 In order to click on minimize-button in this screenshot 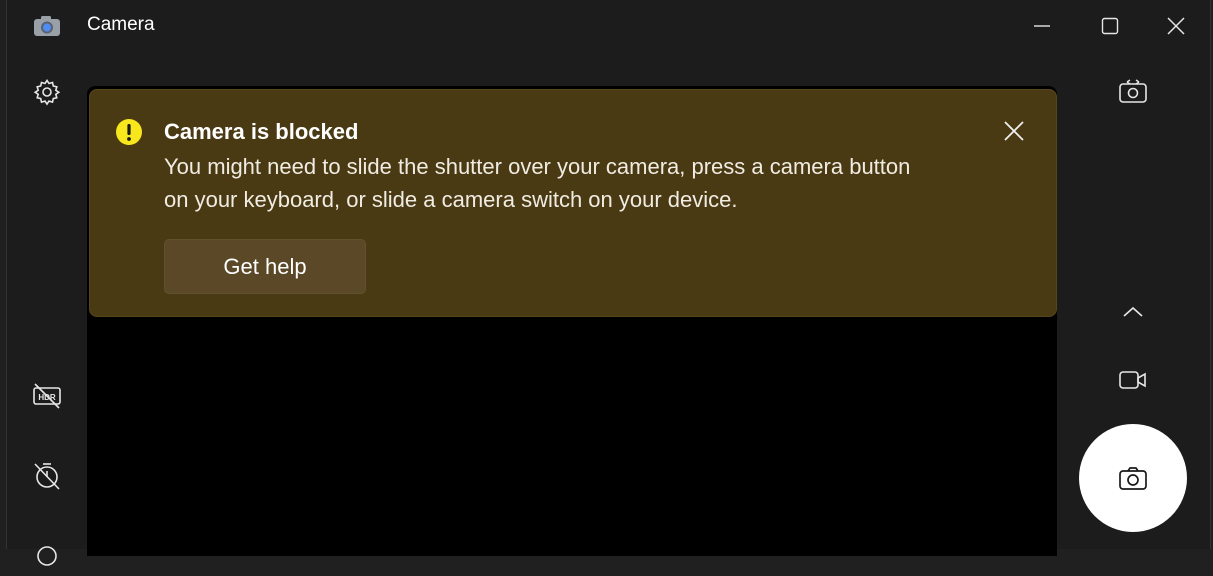, I will do `click(1042, 26)`.